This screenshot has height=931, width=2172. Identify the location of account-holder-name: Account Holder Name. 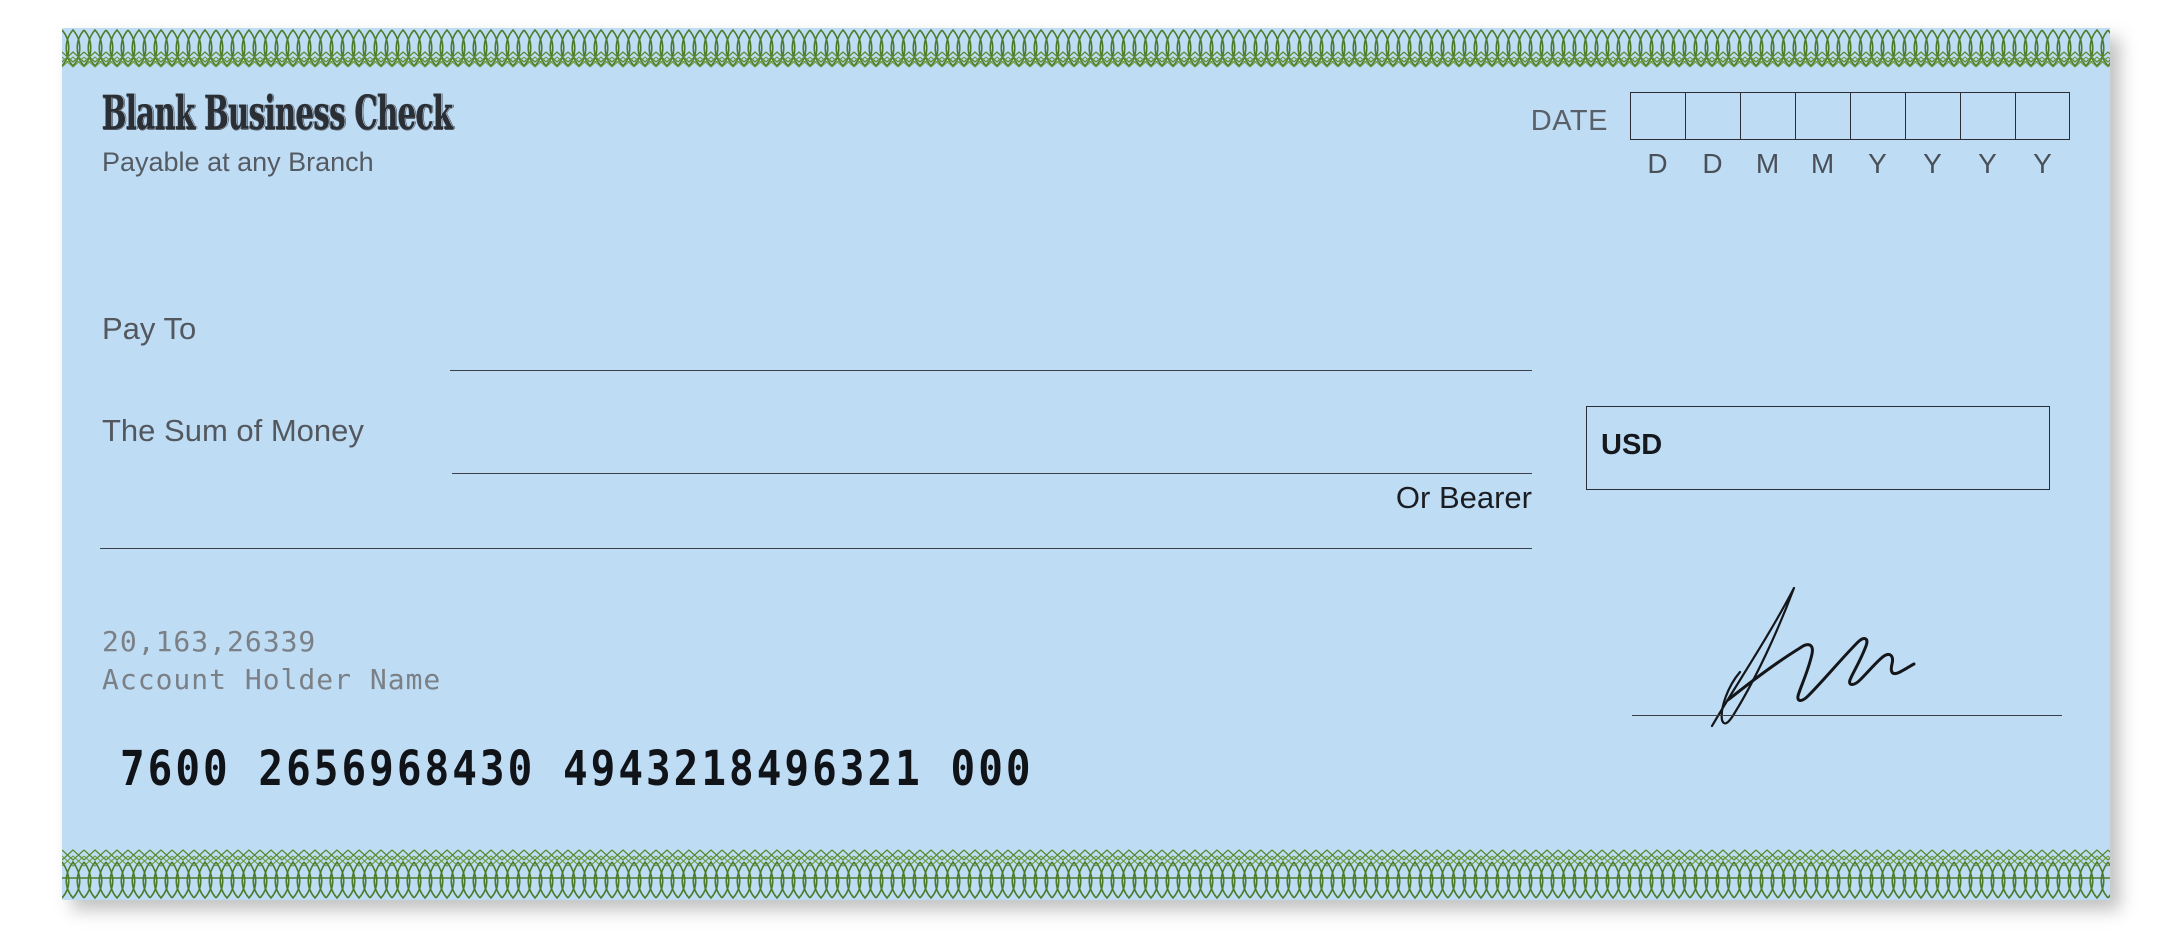
(272, 679).